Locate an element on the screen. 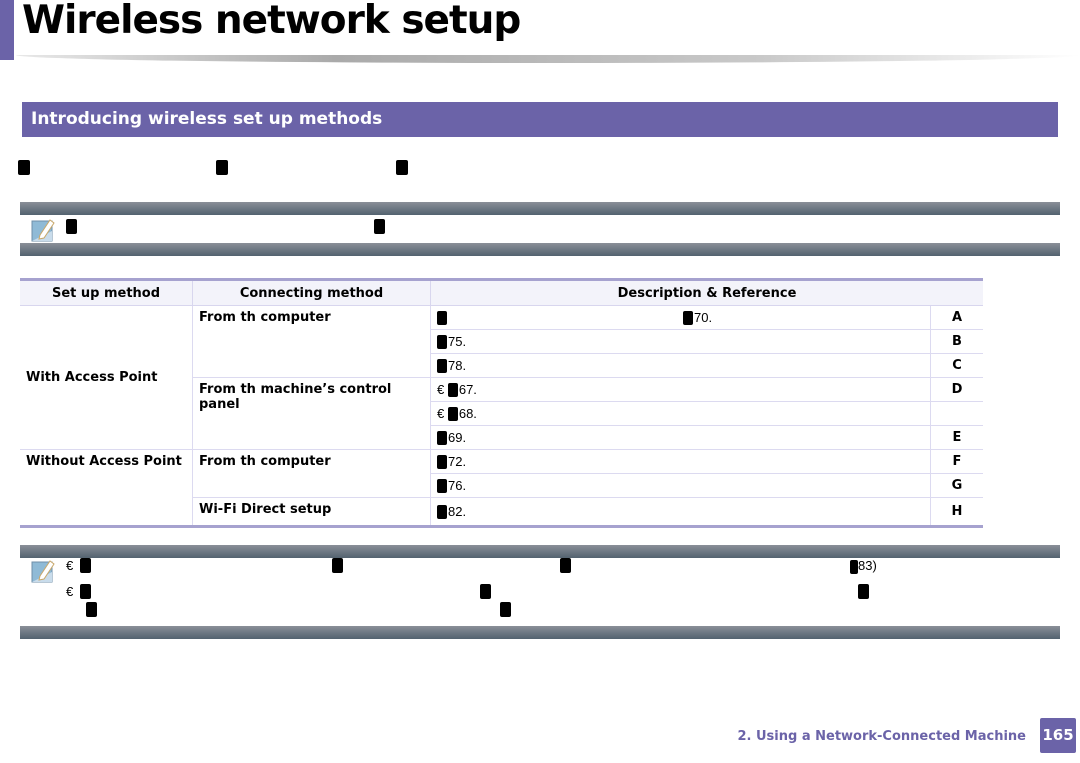  page-reference: 67. is located at coordinates (468, 389).